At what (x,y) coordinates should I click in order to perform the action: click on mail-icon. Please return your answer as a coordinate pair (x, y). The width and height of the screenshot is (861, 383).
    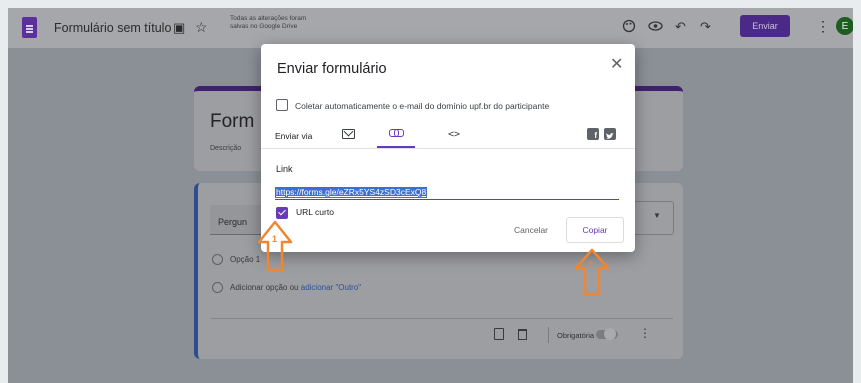
    Looking at the image, I should click on (348, 134).